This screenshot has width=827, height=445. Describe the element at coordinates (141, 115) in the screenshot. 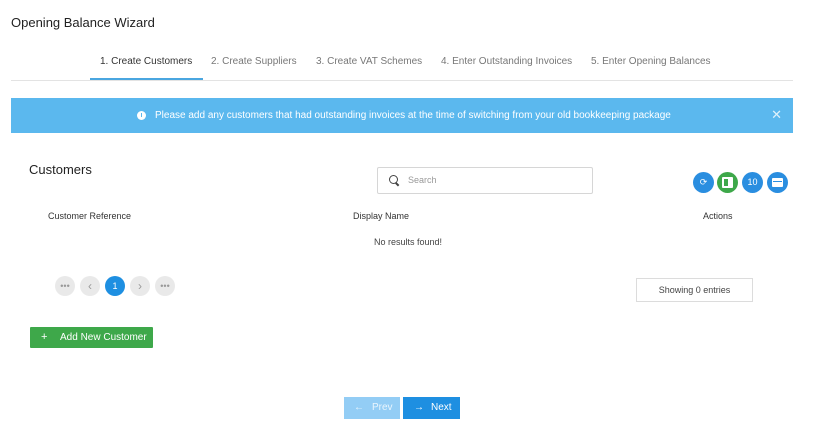

I see `info-icon` at that location.